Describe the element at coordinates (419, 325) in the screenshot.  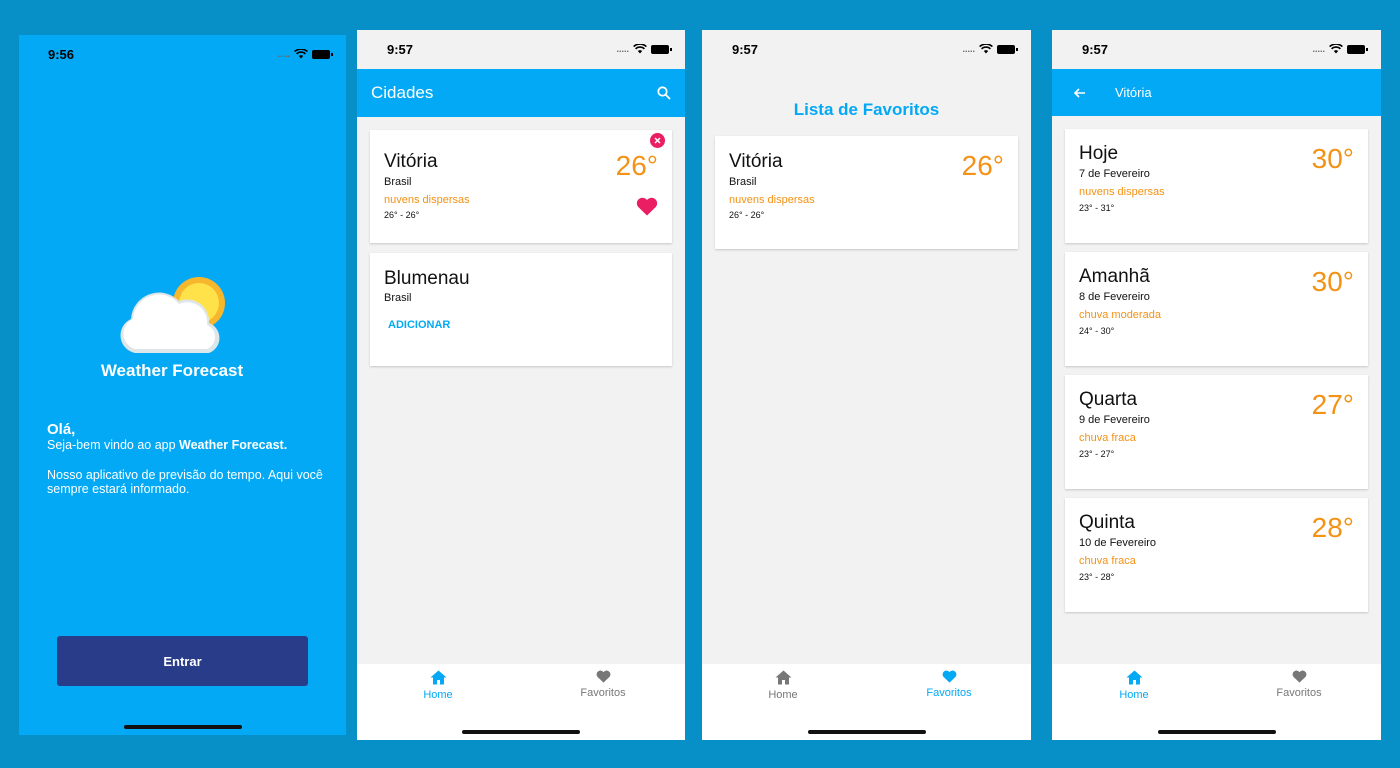
I see `add-button: ADICIONAR` at that location.